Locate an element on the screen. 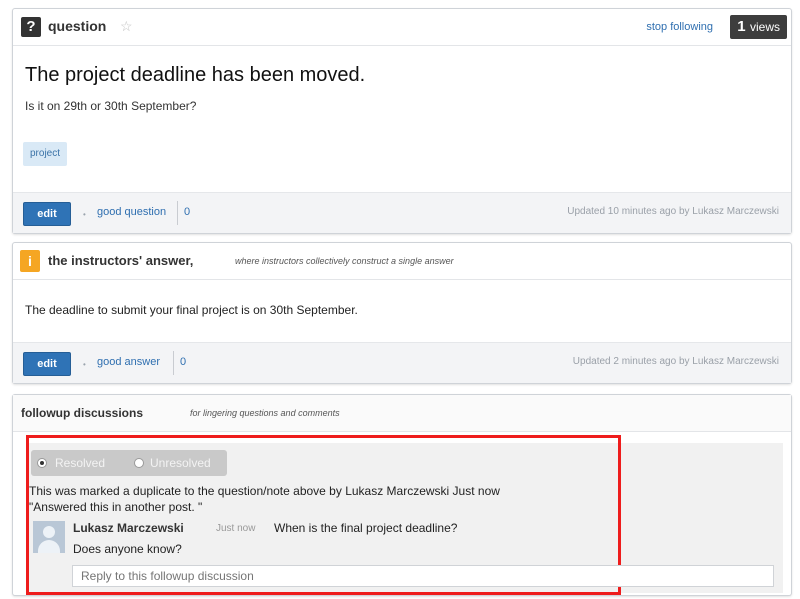 This screenshot has width=800, height=599. followup-subtitle: for lingering questions and comments is located at coordinates (265, 413).